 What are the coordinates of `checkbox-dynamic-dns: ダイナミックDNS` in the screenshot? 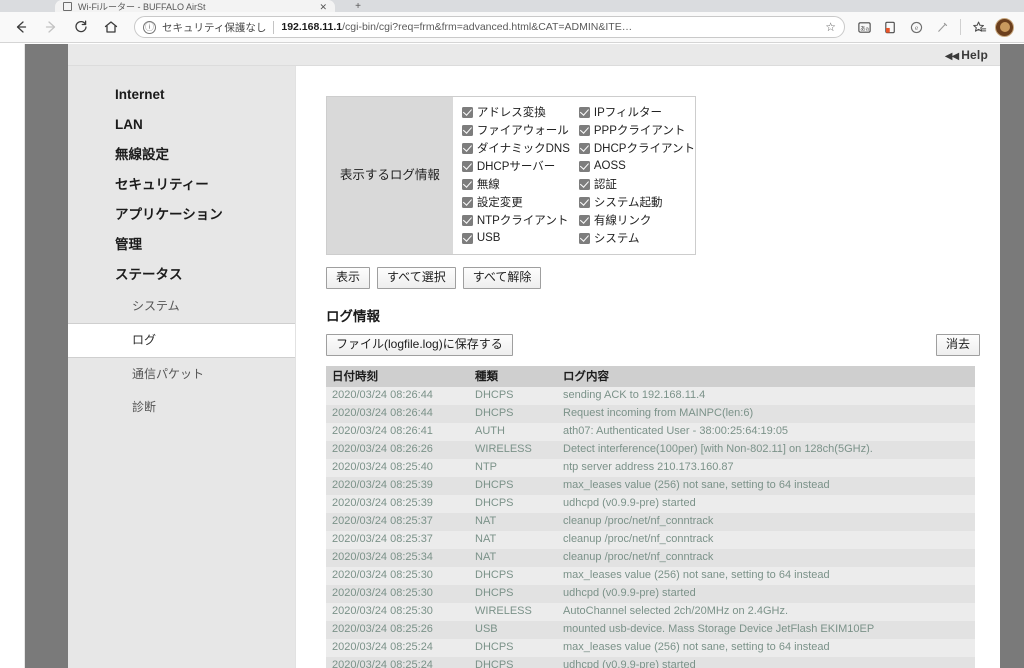 It's located at (515, 148).